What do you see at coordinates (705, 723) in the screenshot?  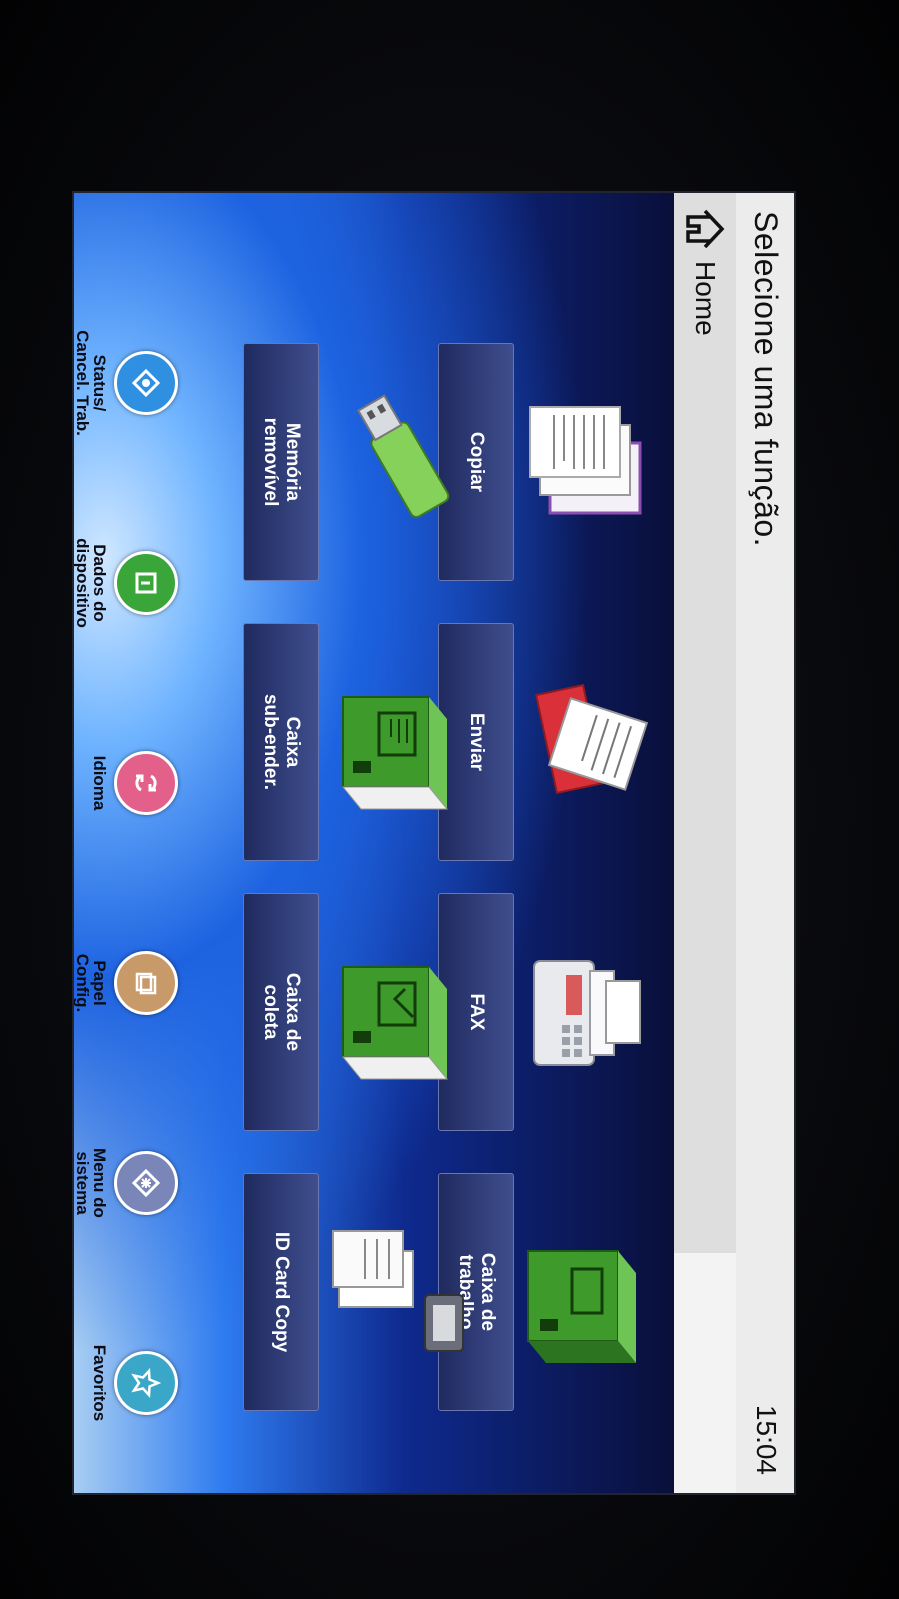 I see `tab-home: Home` at bounding box center [705, 723].